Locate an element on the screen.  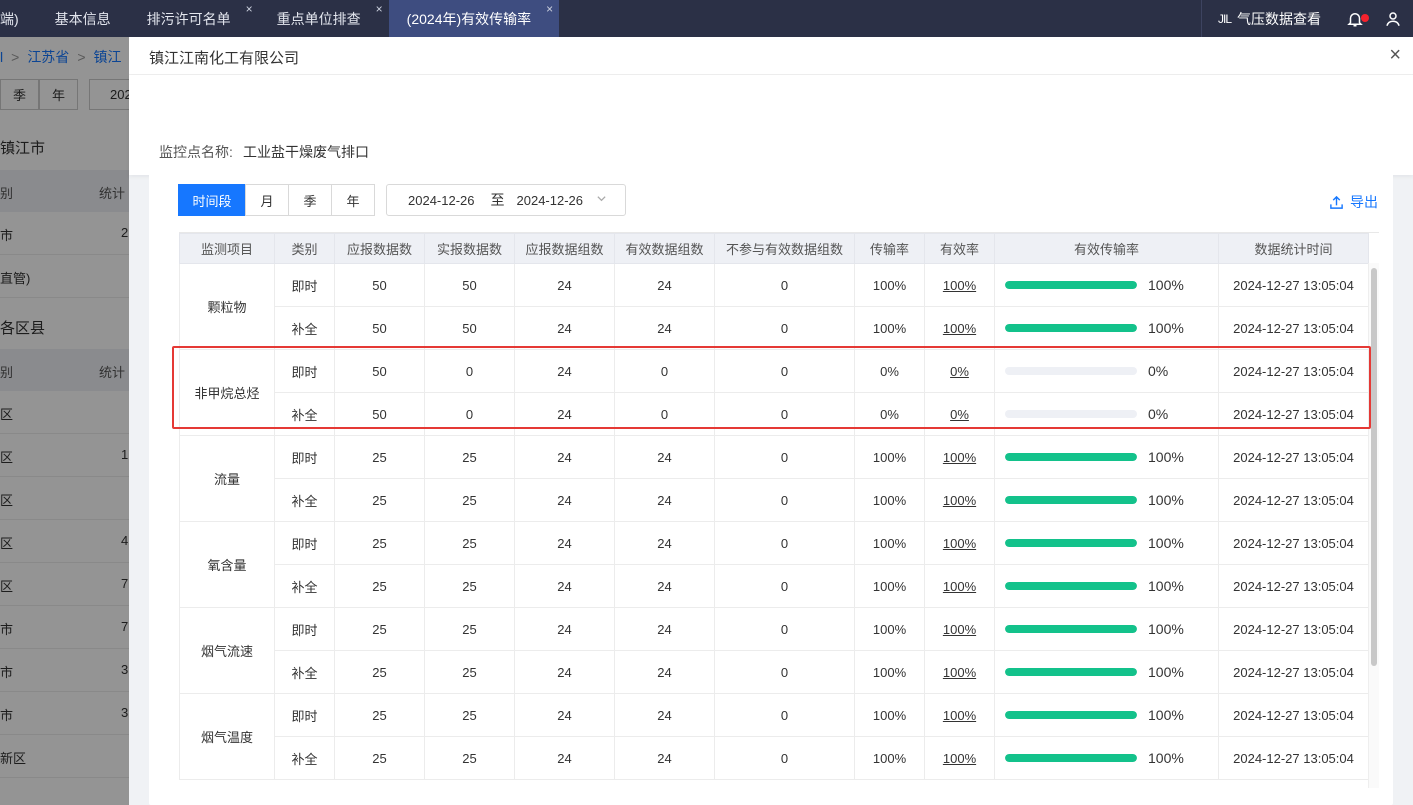
tab-2: 排污许可名单 × is located at coordinates (194, 18).